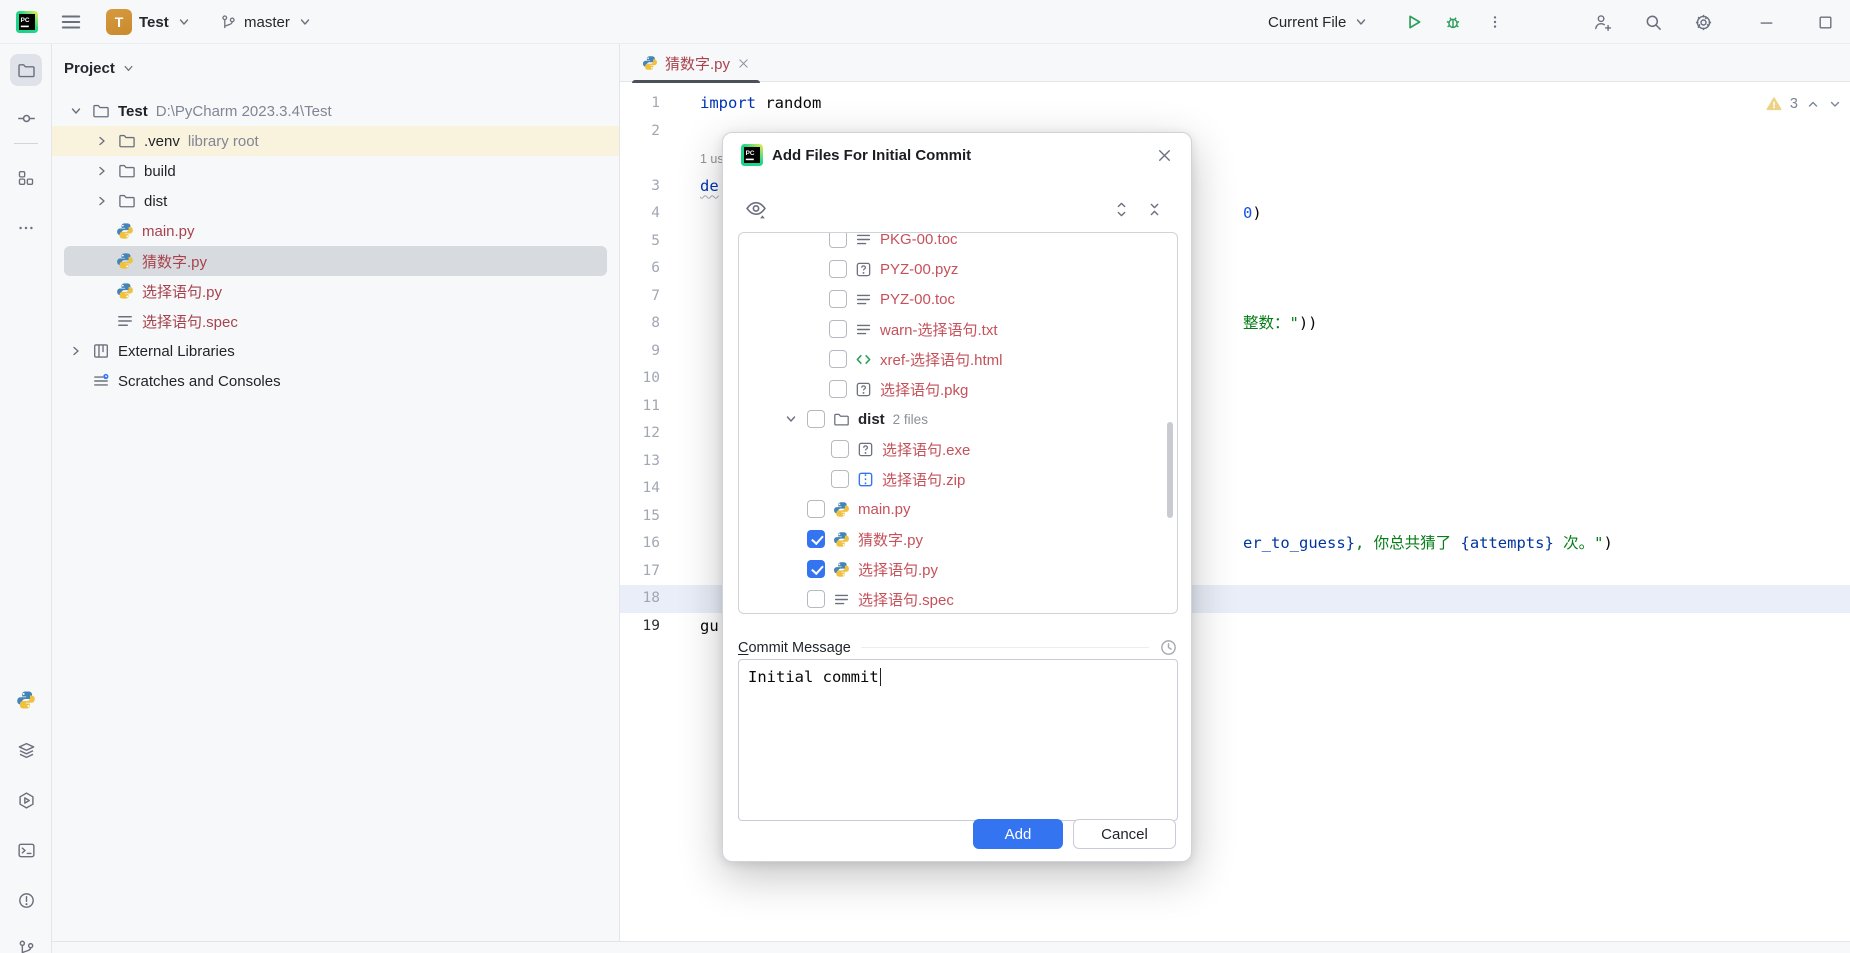 The width and height of the screenshot is (1850, 953). Describe the element at coordinates (335, 171) in the screenshot. I see `tree-item-build: build` at that location.